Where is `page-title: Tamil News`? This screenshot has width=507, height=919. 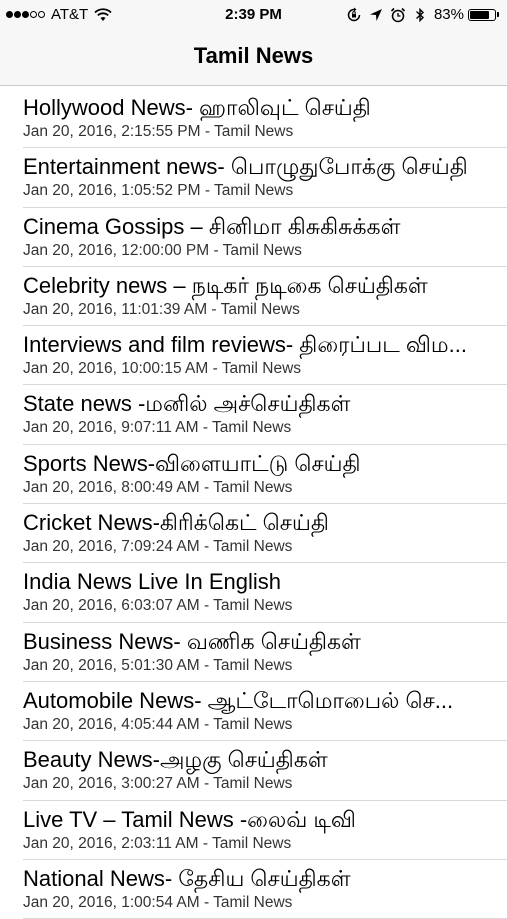 page-title: Tamil News is located at coordinates (253, 55).